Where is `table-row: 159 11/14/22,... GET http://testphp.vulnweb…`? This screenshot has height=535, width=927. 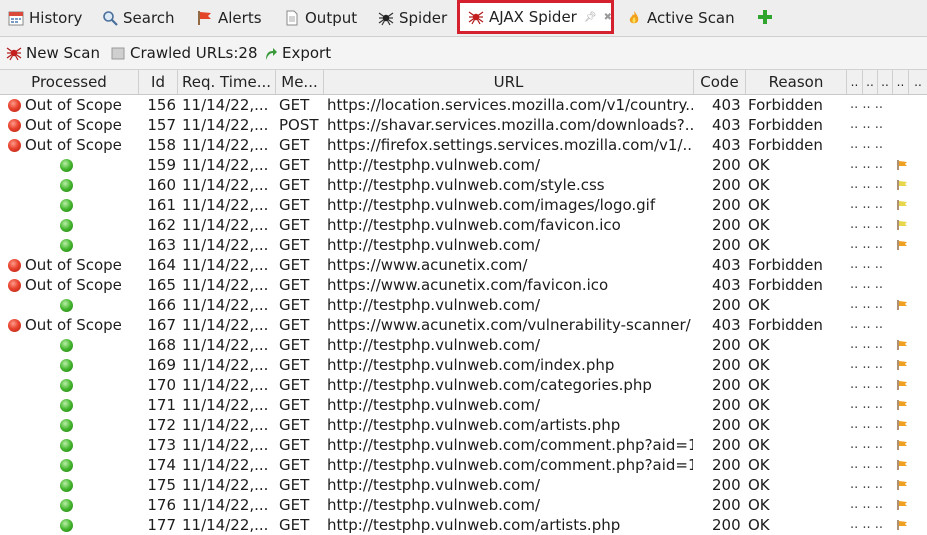
table-row: 159 11/14/22,... GET http://testphp.vulnweb… is located at coordinates (463, 165).